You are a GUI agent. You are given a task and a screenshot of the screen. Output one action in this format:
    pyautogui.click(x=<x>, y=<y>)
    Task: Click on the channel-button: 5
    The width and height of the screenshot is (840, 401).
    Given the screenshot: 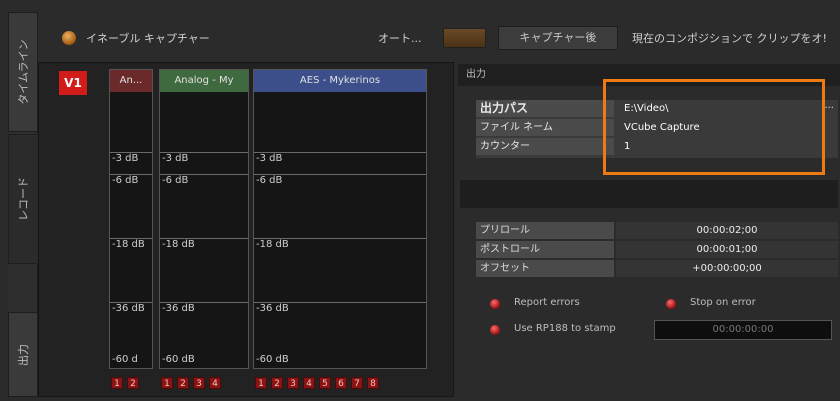 What is the action you would take?
    pyautogui.click(x=325, y=383)
    